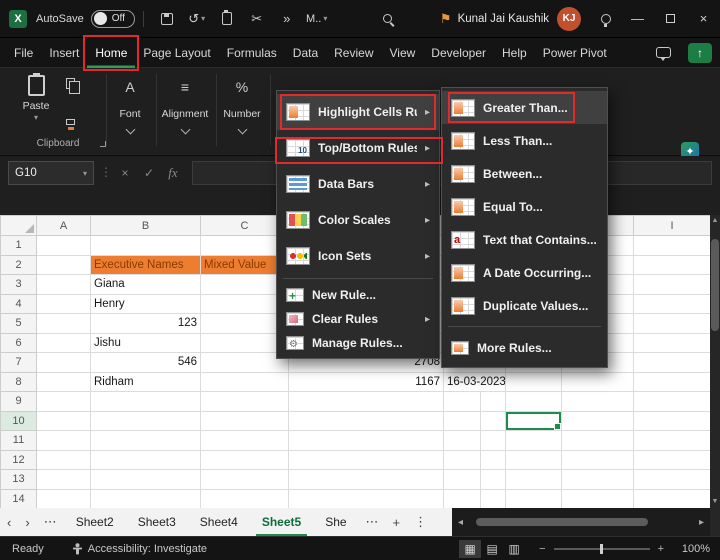 This screenshot has width=720, height=560. I want to click on autosave-toggle: Off, so click(112, 18).